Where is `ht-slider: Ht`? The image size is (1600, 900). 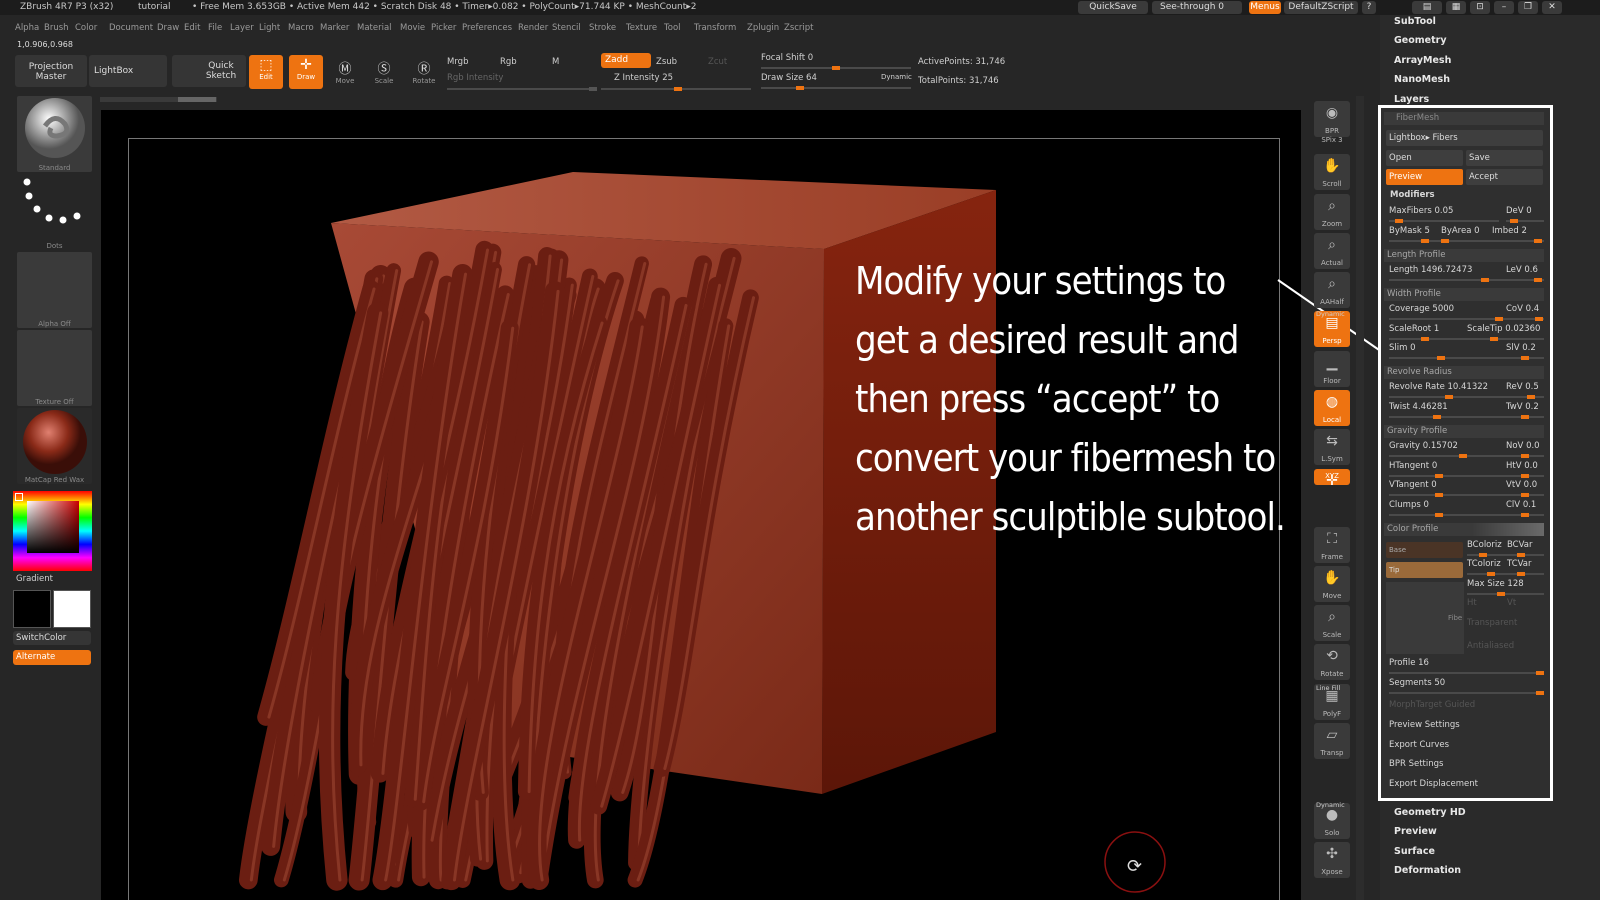
ht-slider: Ht is located at coordinates (1472, 603).